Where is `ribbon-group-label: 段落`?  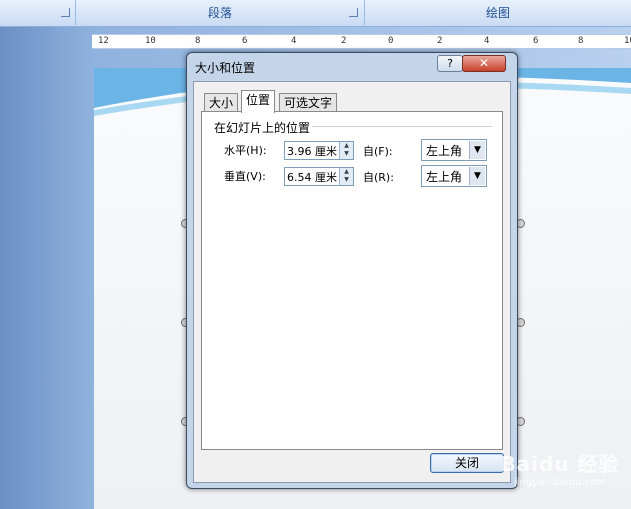 ribbon-group-label: 段落 is located at coordinates (219, 13).